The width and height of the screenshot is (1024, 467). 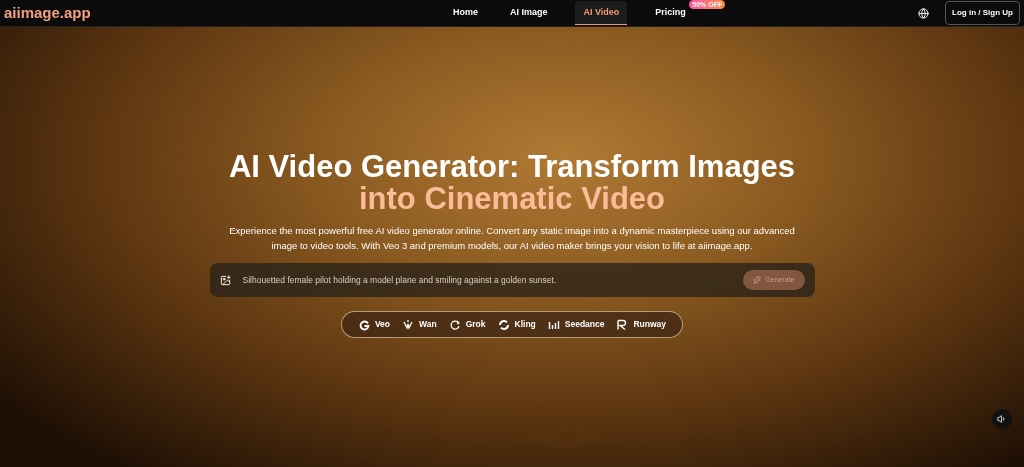 I want to click on nav-link: Pricing, so click(x=670, y=13).